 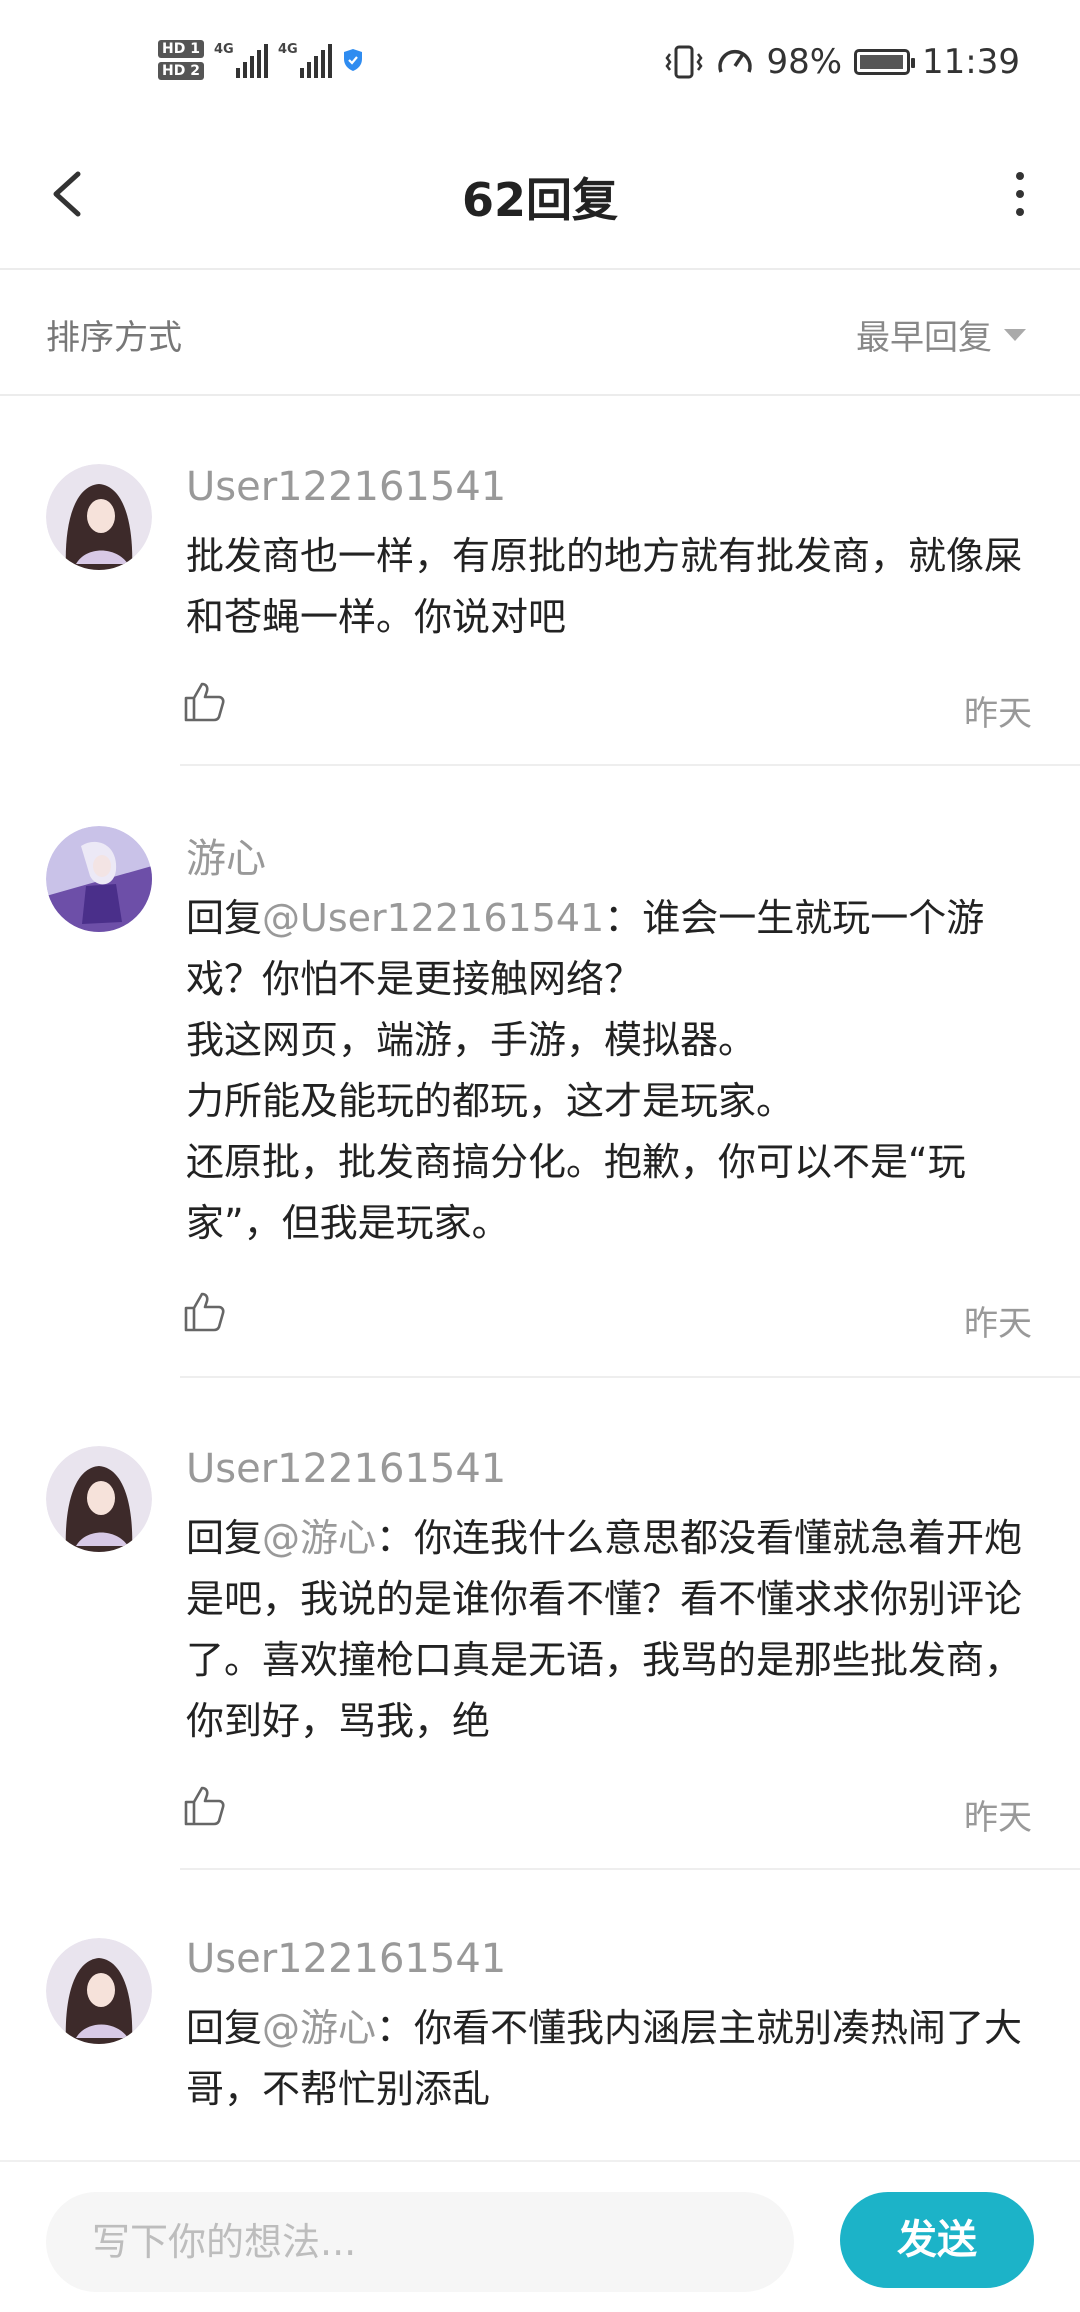 I want to click on status-left: HD 1 HD 2 4G 4G, so click(x=261, y=60).